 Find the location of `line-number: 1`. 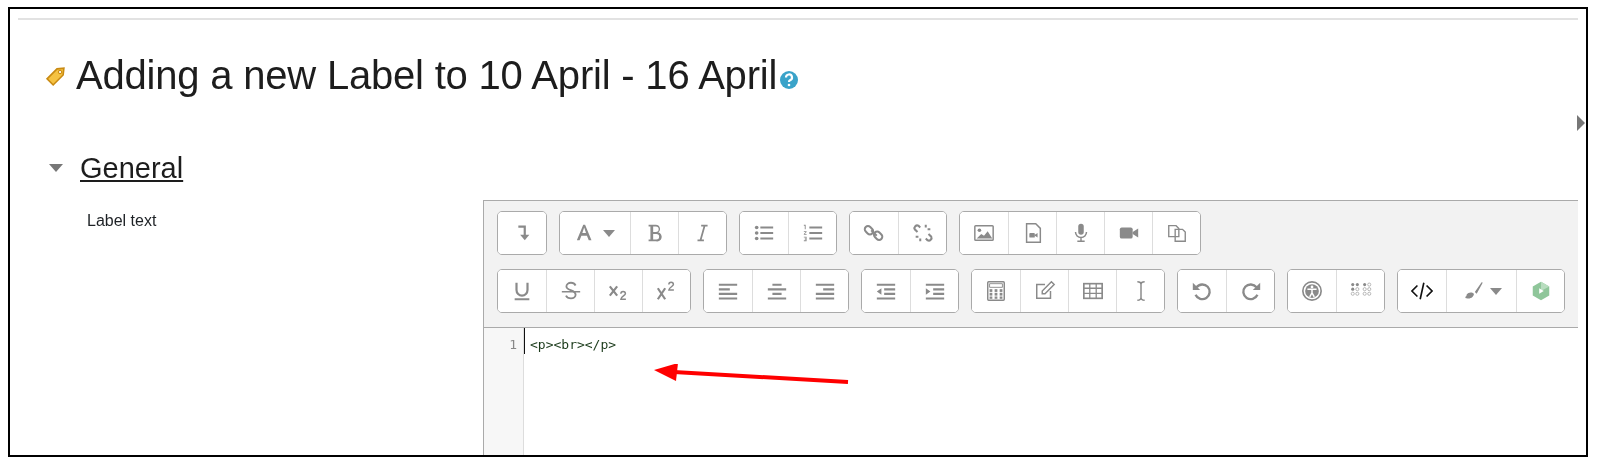

line-number: 1 is located at coordinates (512, 345).